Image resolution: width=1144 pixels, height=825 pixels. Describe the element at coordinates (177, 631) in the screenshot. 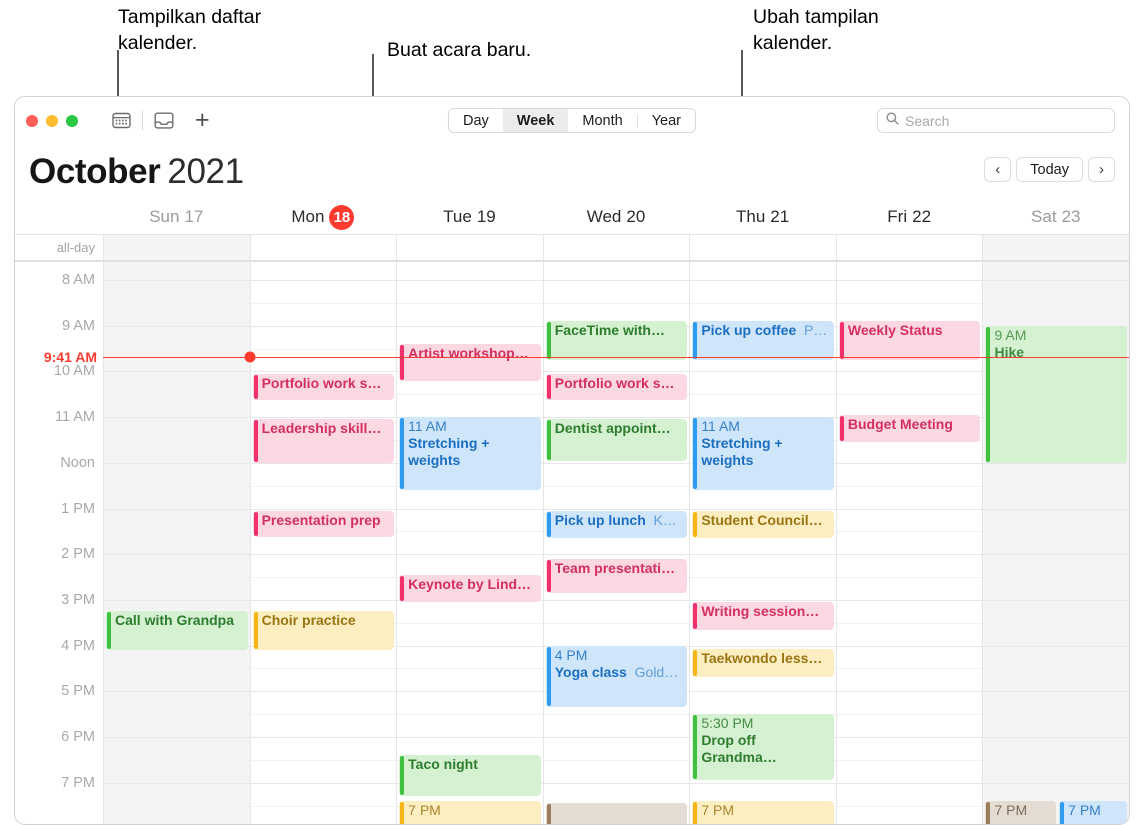

I see `calendar-event: Call with Grandpa` at that location.